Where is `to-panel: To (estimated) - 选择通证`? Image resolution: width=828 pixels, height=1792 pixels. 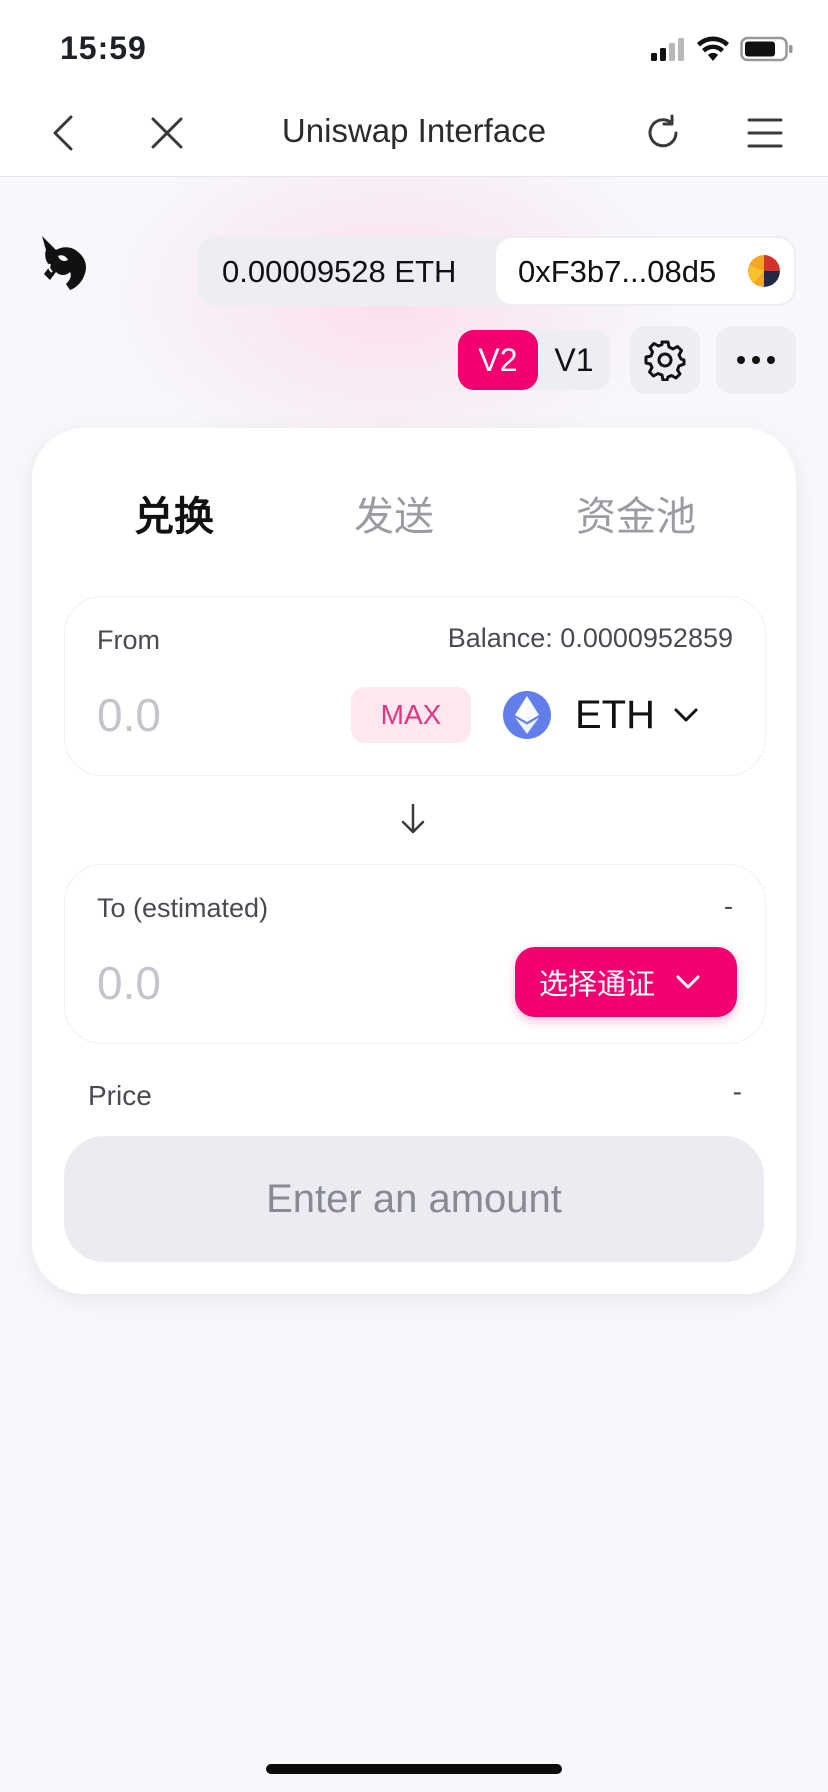
to-panel: To (estimated) - 选择通证 is located at coordinates (415, 954).